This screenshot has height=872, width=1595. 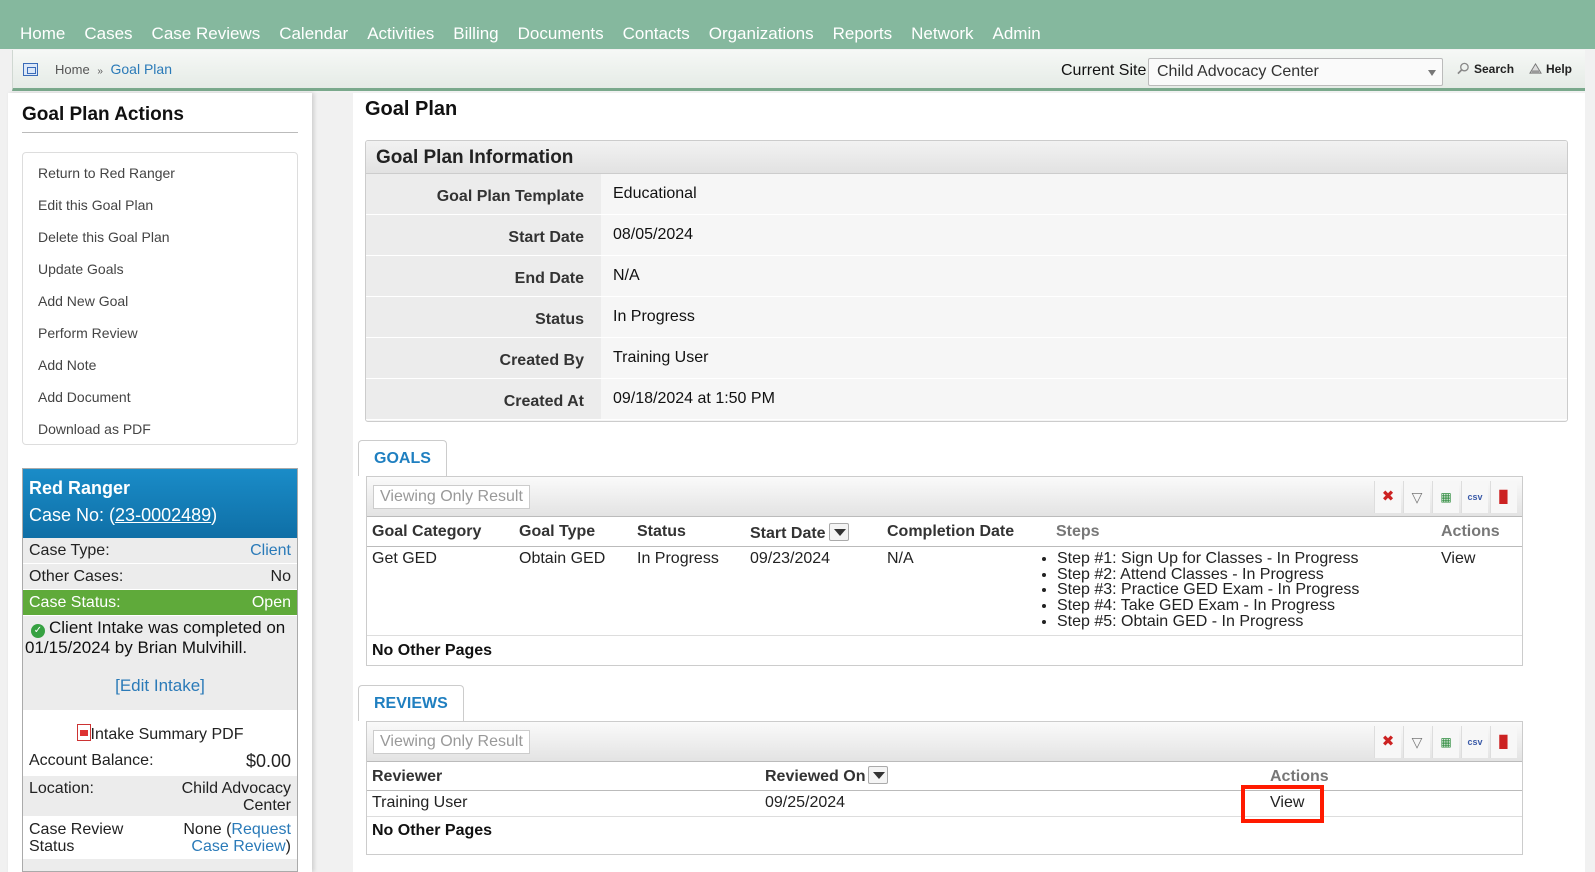 I want to click on info-label: Created At, so click(x=483, y=399).